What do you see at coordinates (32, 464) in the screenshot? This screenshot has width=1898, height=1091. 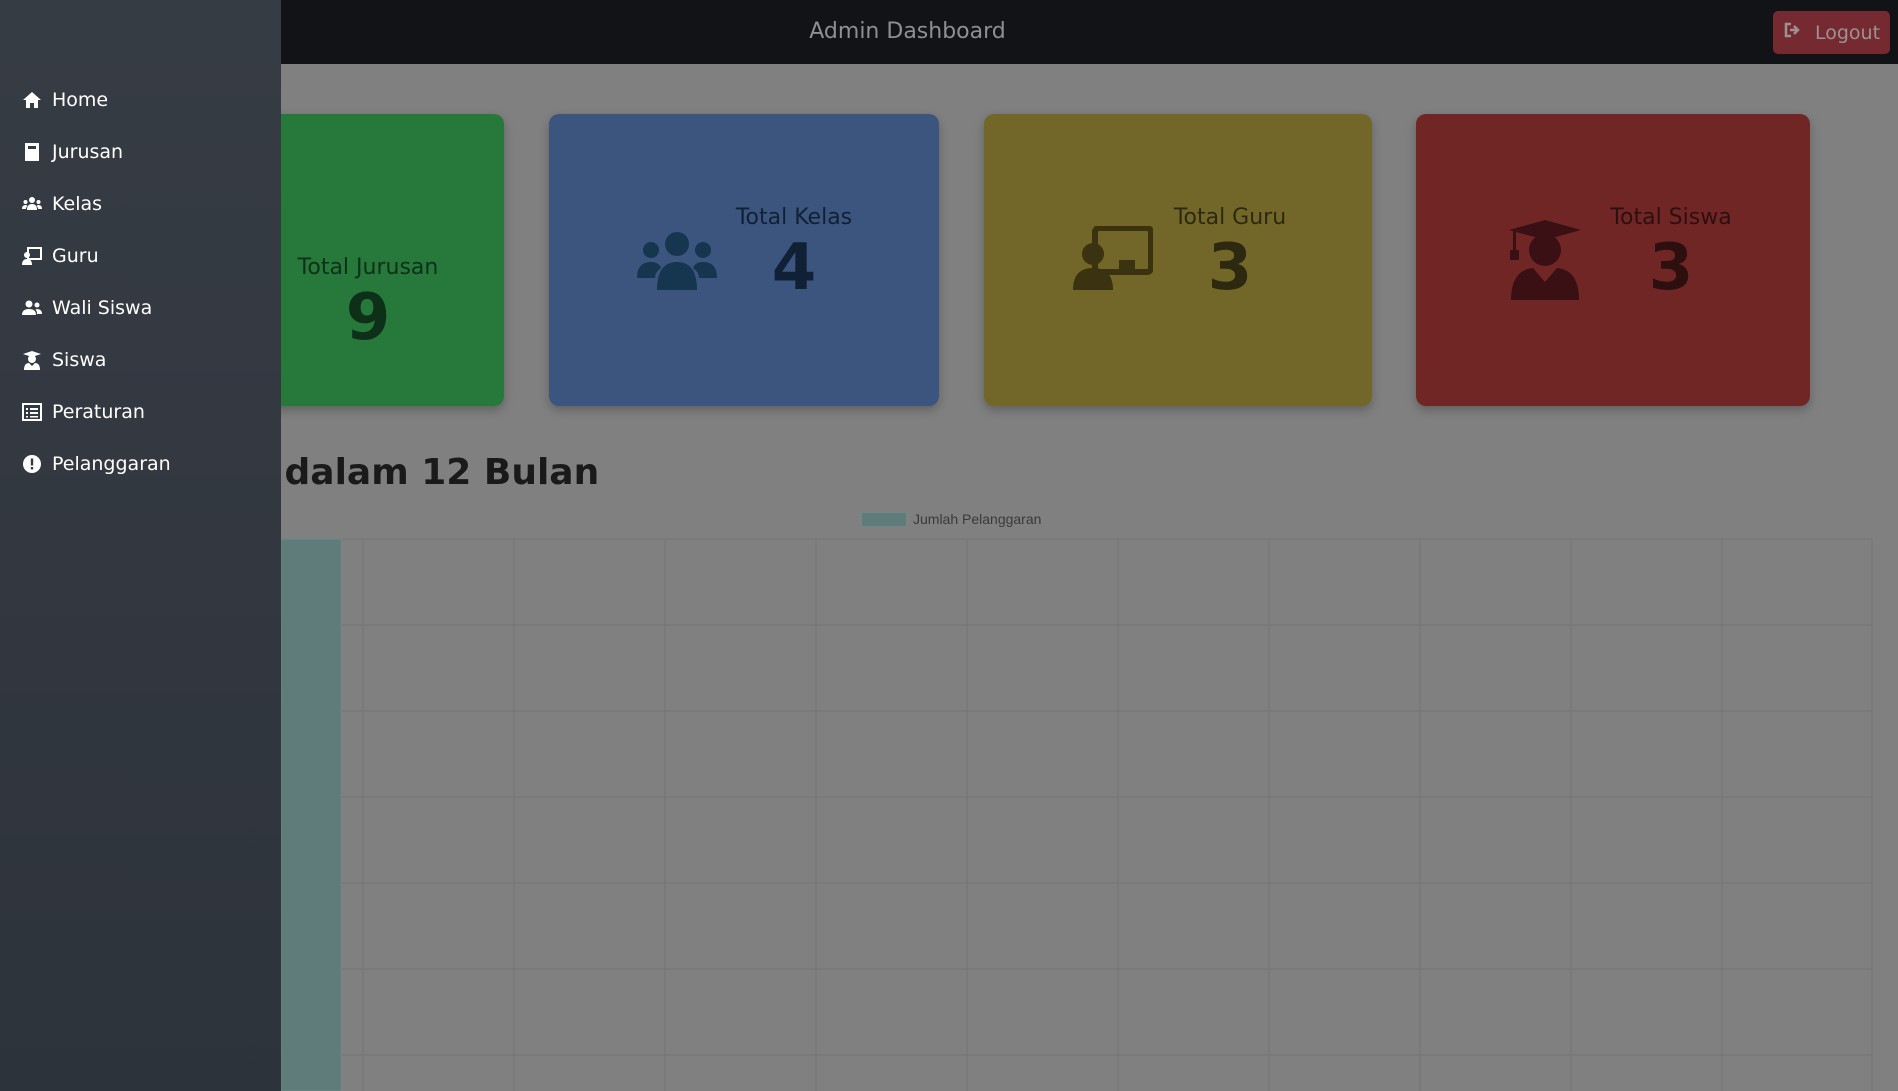 I see `exclamation-circle-icon` at bounding box center [32, 464].